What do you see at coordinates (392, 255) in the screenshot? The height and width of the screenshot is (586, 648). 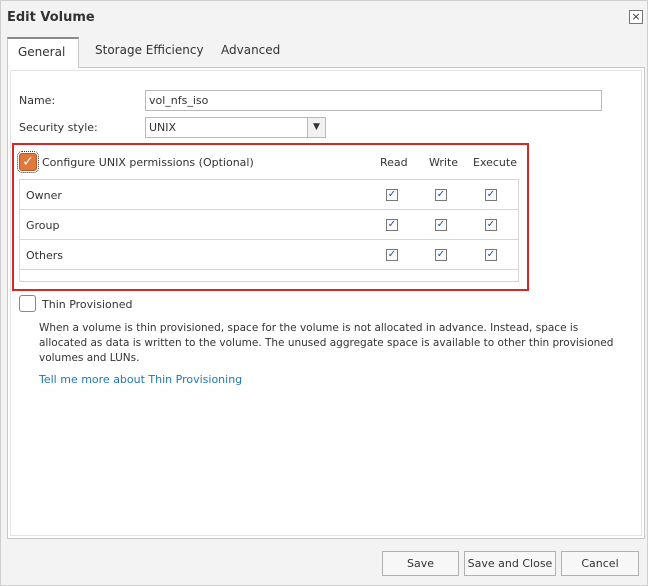 I see `others-read-checkbox: ✓` at bounding box center [392, 255].